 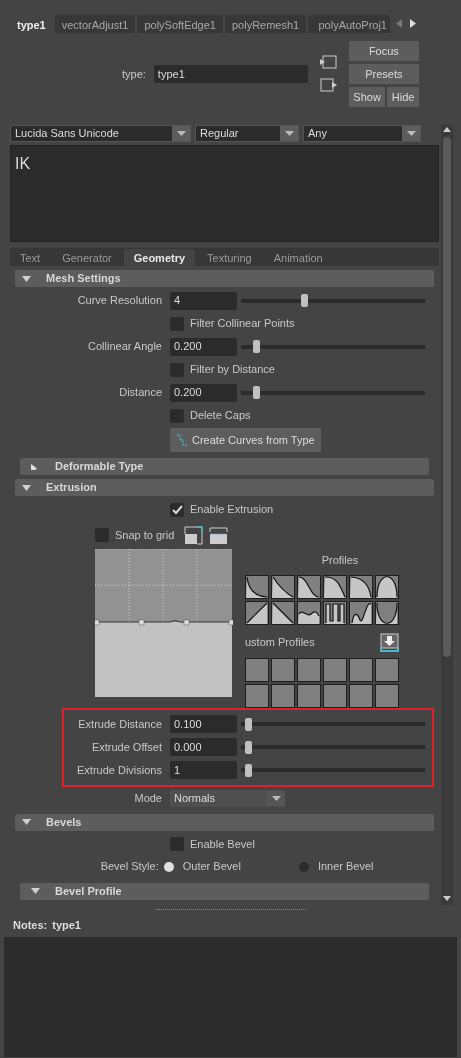 I want to click on attribute-button: Focus, so click(x=383, y=51).